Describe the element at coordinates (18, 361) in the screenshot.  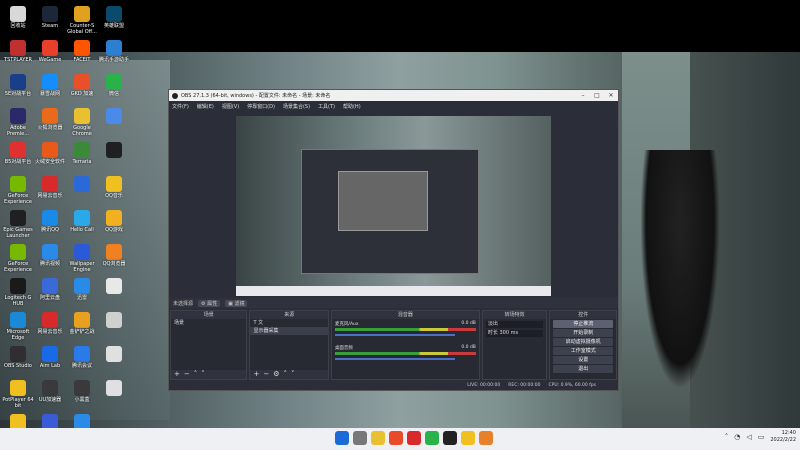
I see `desktop-icon: OBS Studio` at that location.